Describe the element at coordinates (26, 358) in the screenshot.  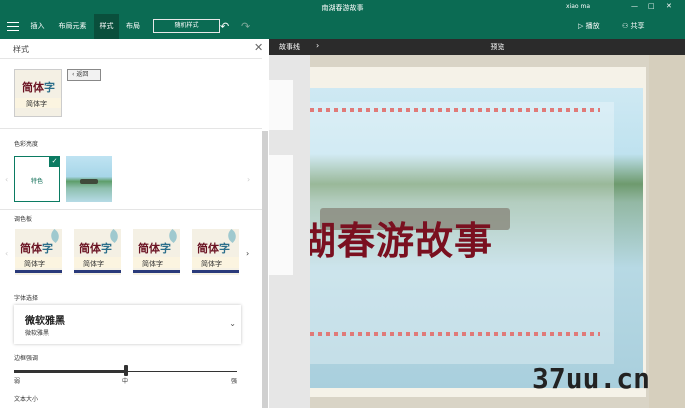
I see `intensity-label: 边框强调` at that location.